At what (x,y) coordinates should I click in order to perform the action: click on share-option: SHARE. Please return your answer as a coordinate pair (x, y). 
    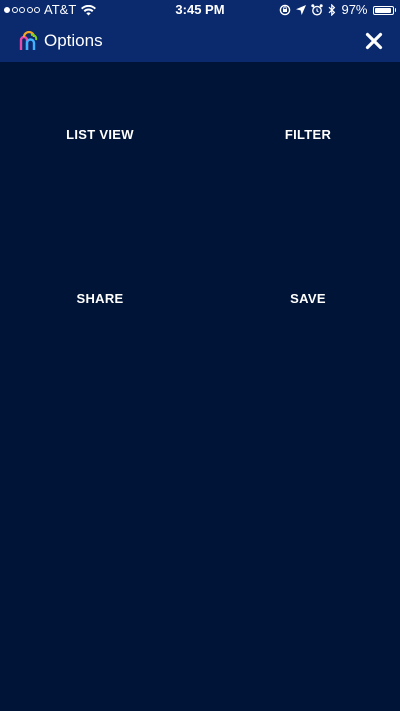
    Looking at the image, I should click on (100, 298).